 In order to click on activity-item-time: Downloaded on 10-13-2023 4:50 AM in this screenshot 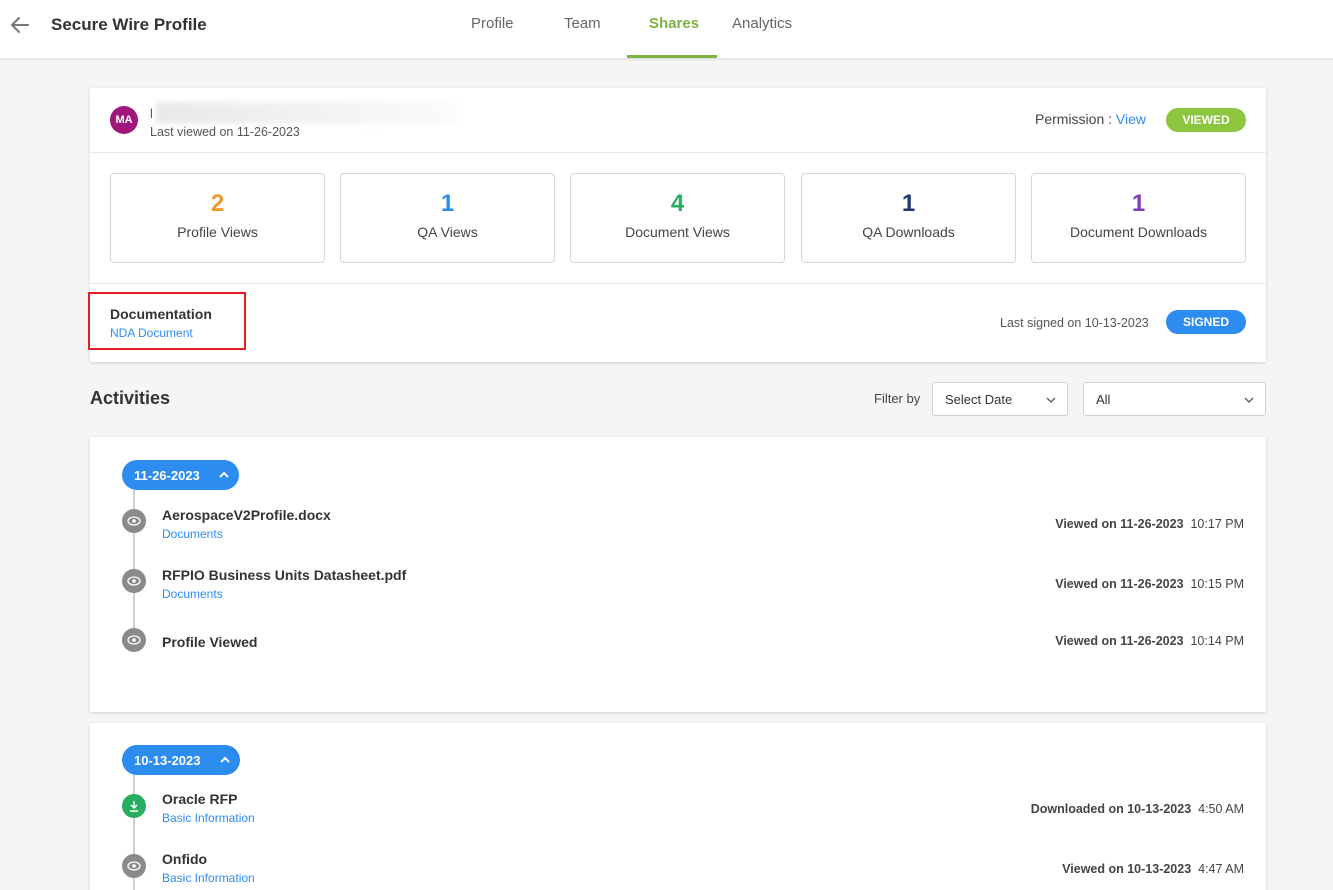, I will do `click(1137, 809)`.